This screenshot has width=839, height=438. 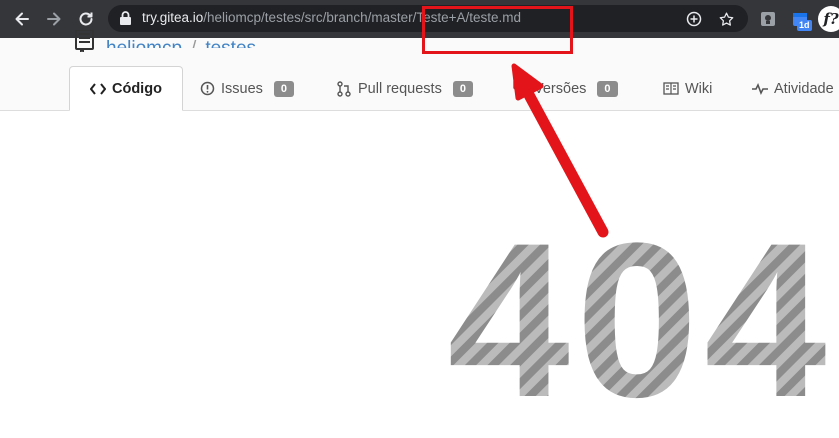 I want to click on tab-code: Código, so click(x=126, y=88).